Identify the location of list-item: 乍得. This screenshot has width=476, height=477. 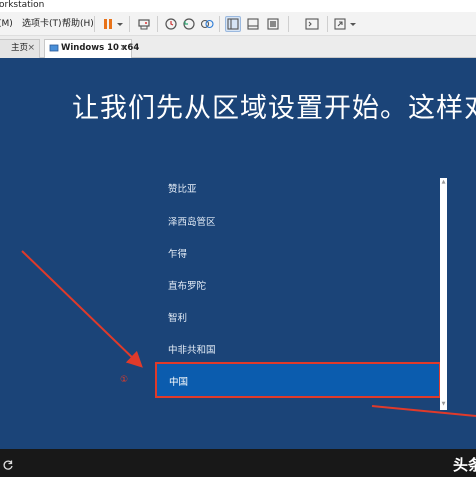
(177, 253).